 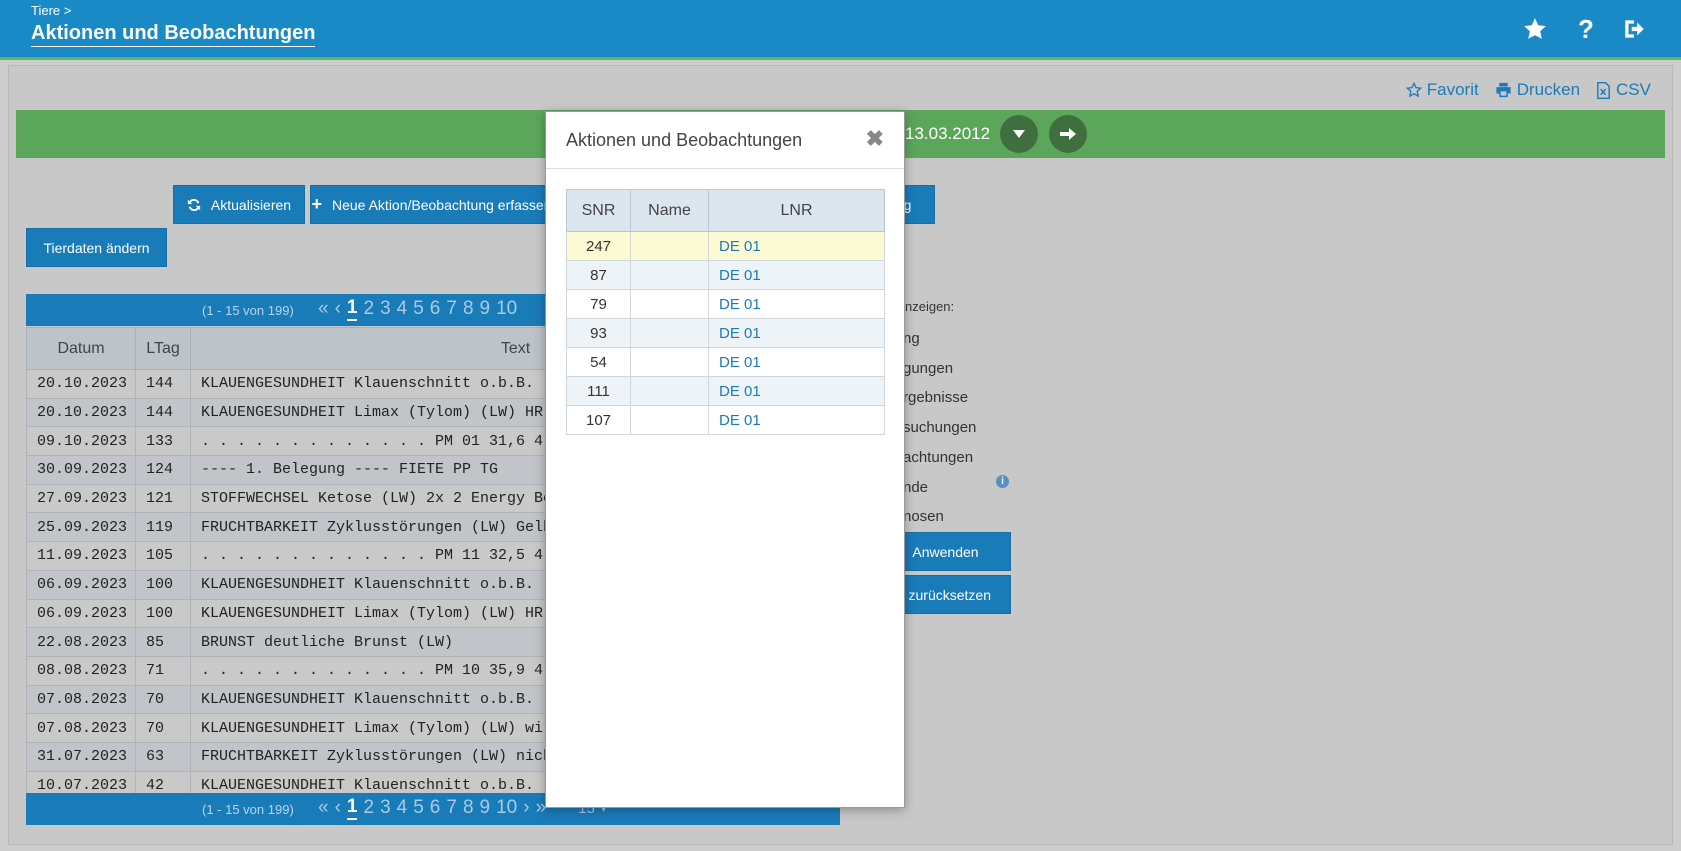 I want to click on cell-ltag: 63, so click(x=163, y=756).